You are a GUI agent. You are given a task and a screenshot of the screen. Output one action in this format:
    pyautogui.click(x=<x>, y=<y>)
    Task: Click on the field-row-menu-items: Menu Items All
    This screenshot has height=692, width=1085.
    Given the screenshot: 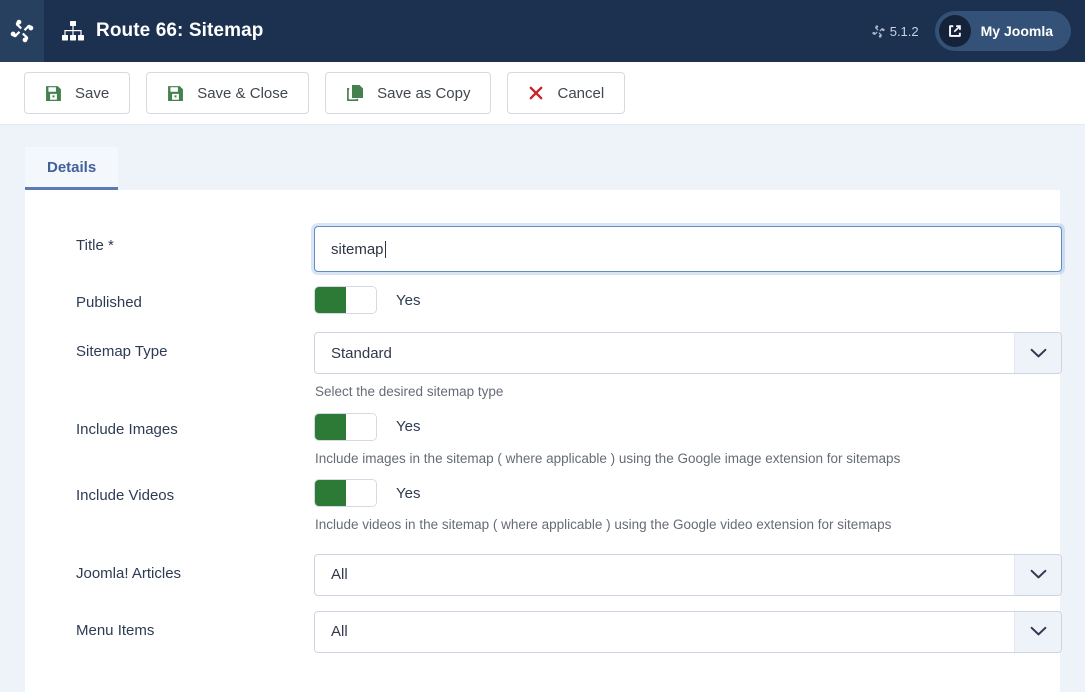 What is the action you would take?
    pyautogui.click(x=543, y=631)
    